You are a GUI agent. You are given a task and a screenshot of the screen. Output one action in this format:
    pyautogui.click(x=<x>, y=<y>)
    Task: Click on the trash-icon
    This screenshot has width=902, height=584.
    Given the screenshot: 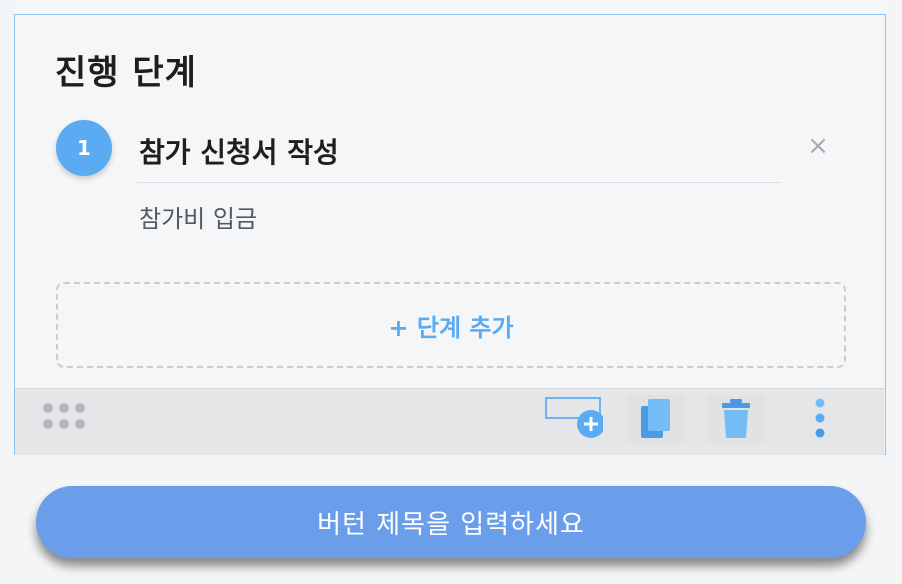 What is the action you would take?
    pyautogui.click(x=736, y=418)
    